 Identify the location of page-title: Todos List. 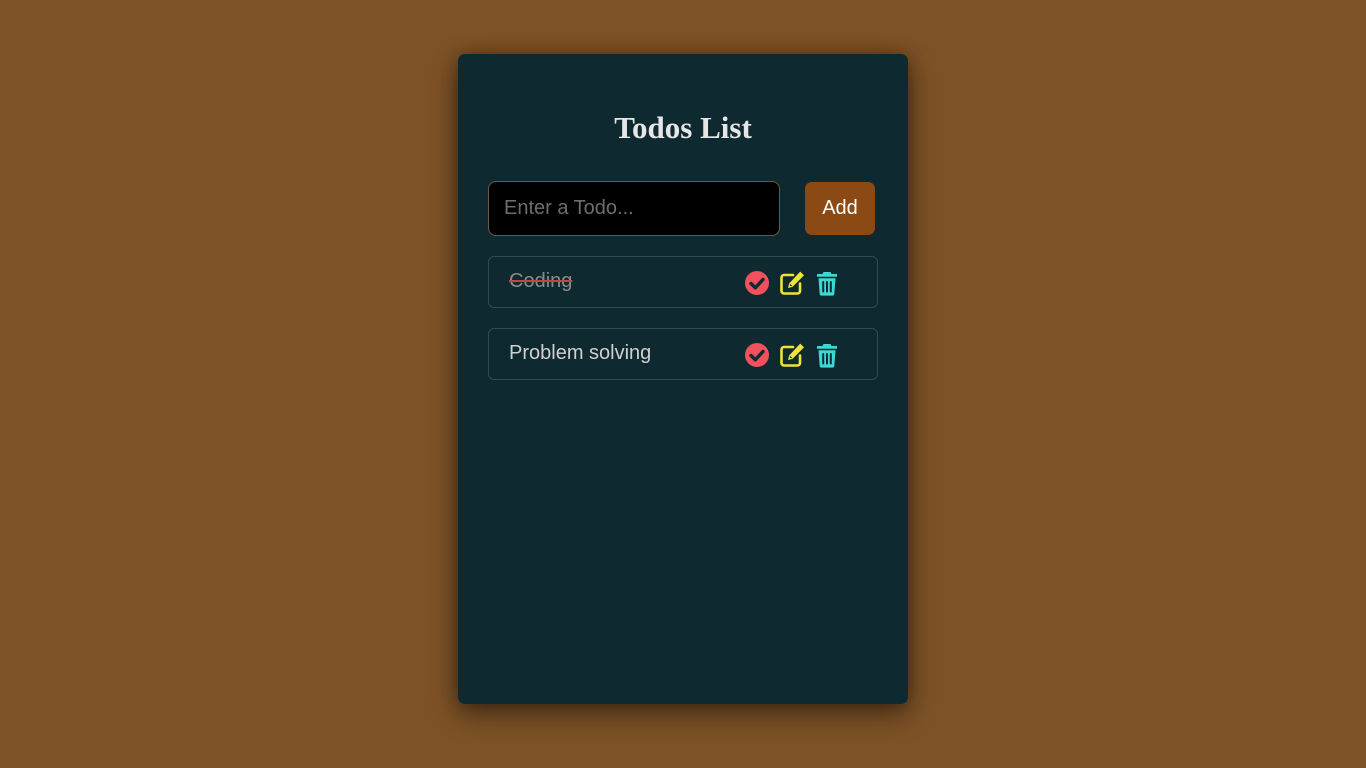
(683, 127).